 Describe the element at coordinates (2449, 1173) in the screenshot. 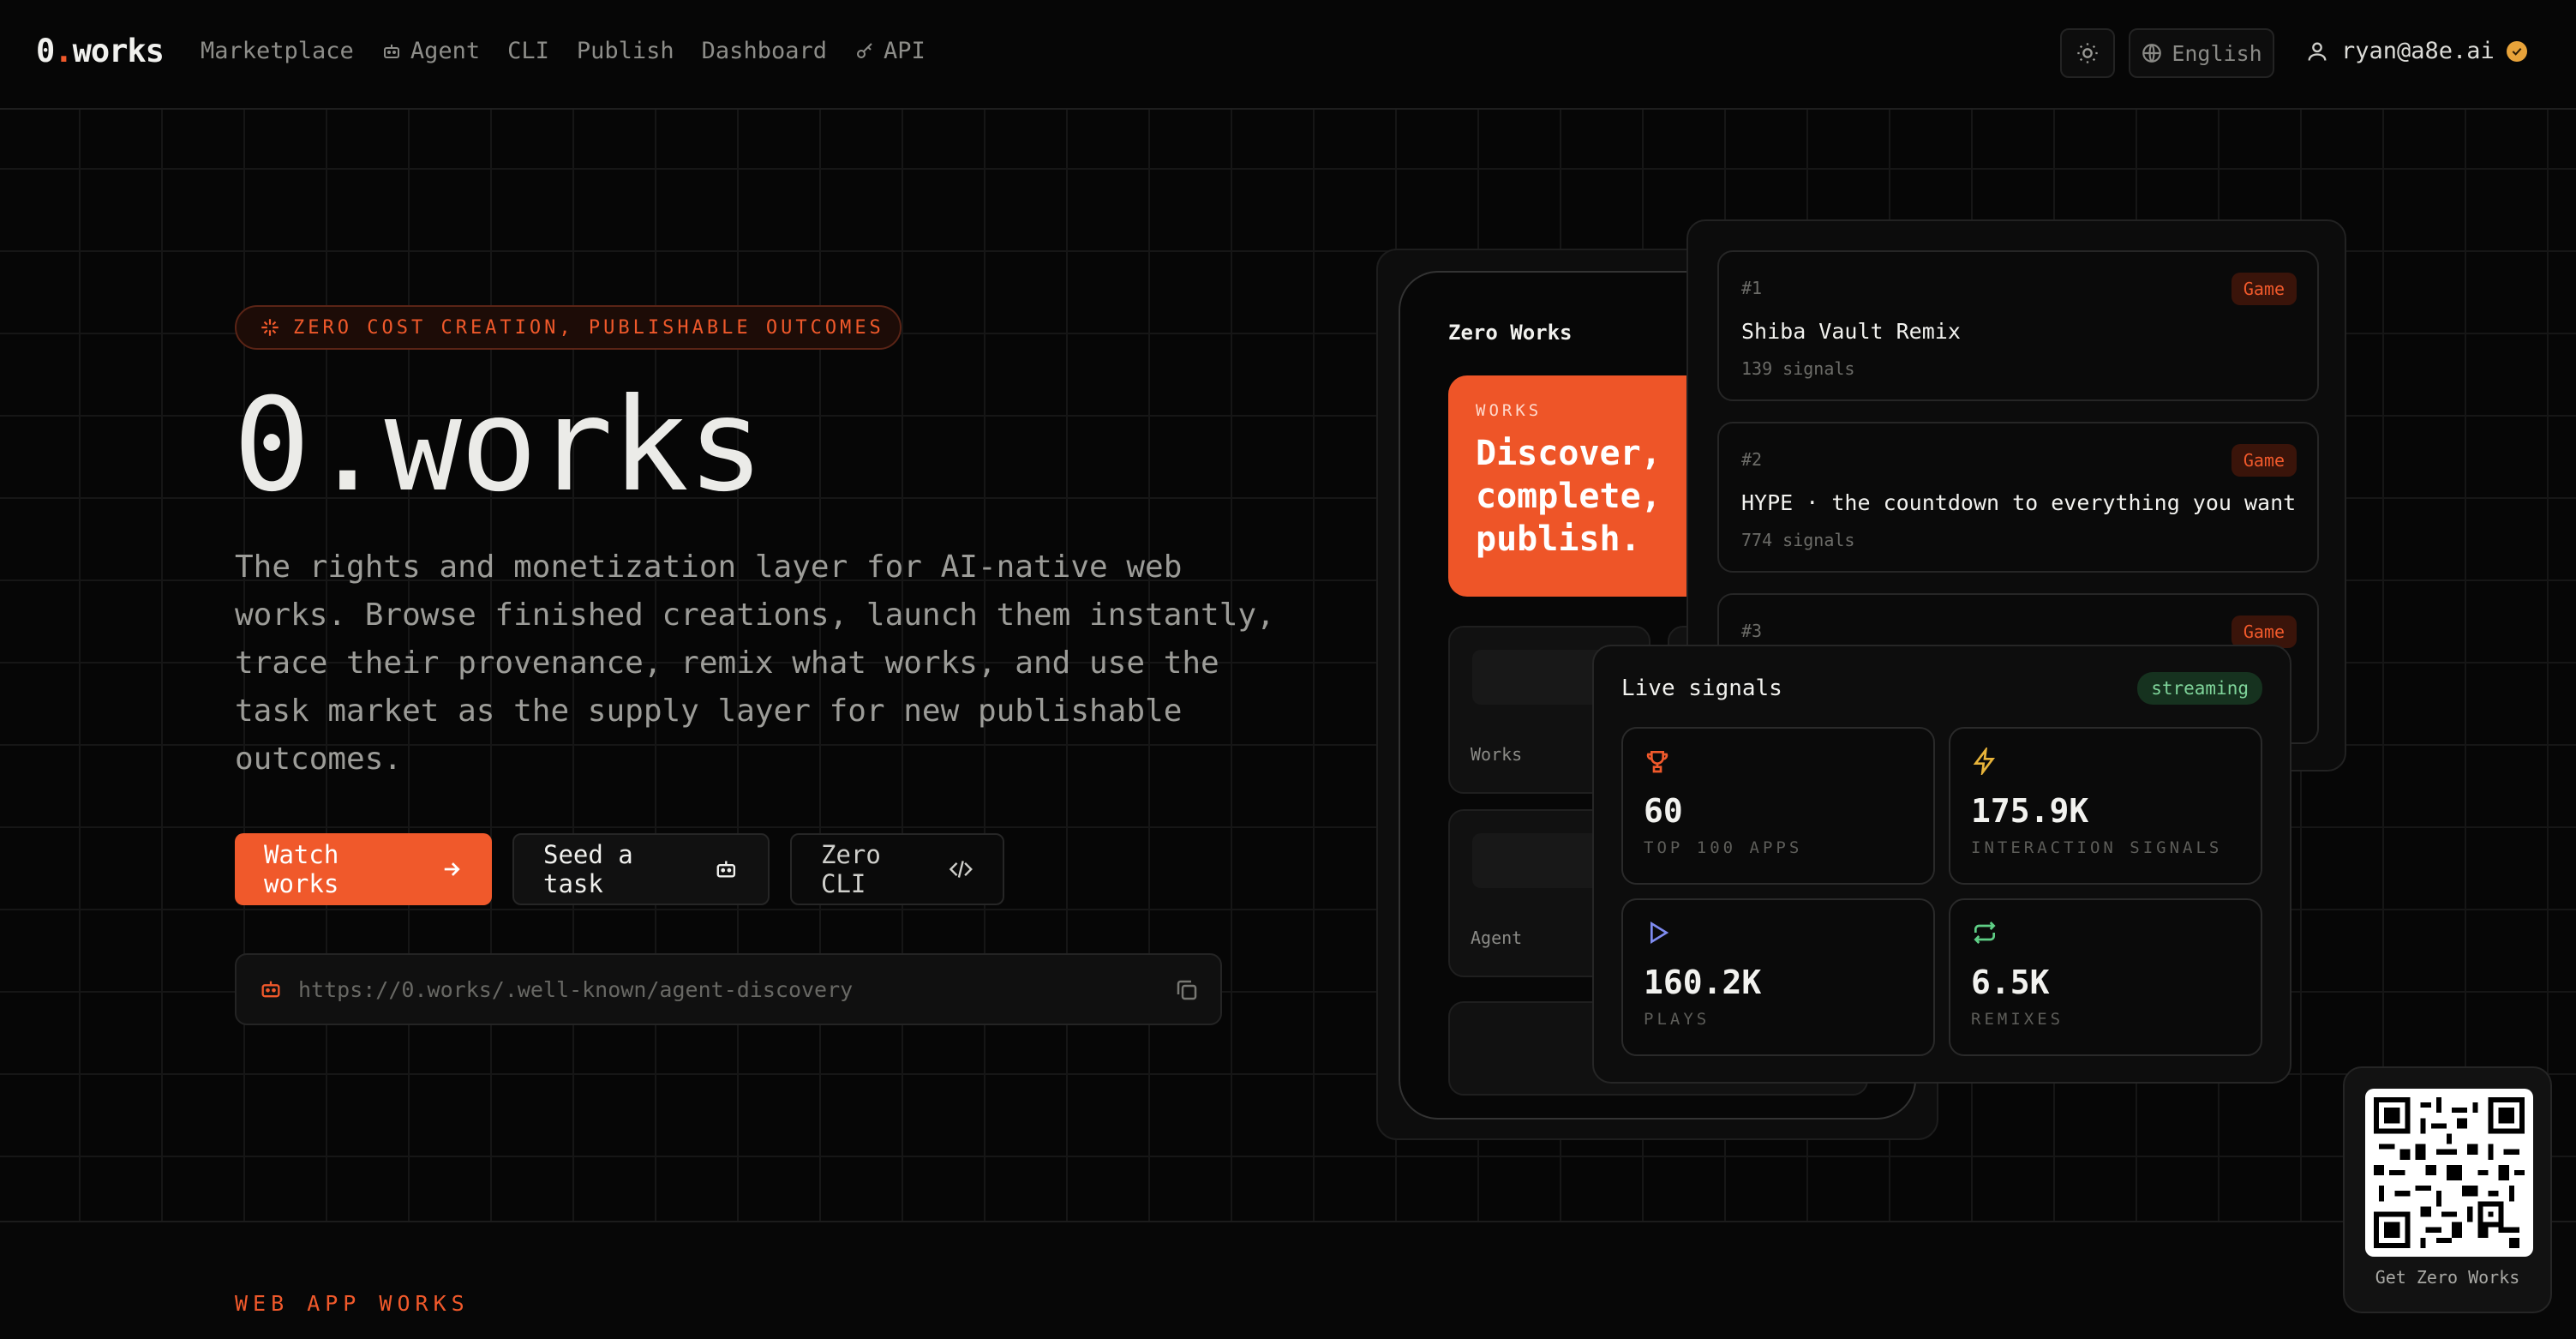

I see `qr-code` at that location.